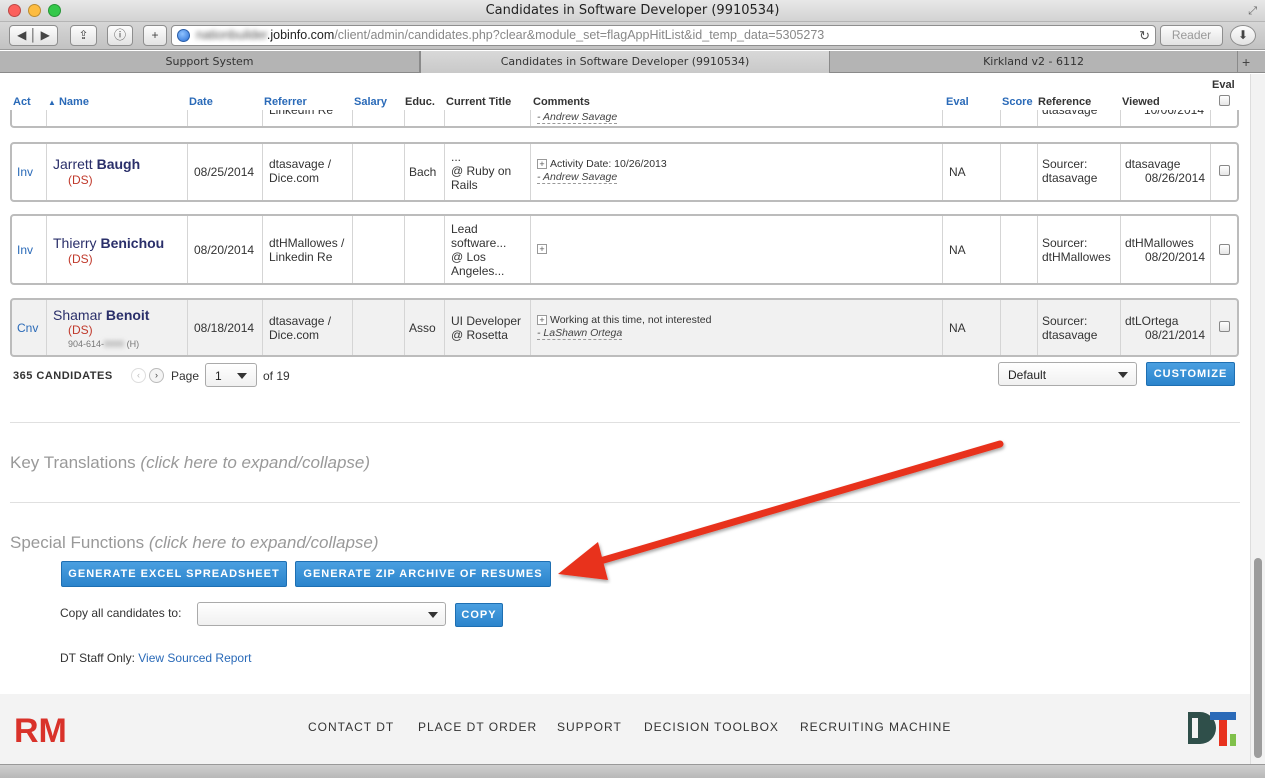  What do you see at coordinates (194, 658) in the screenshot?
I see `view-sourced-report-link: View Sourced Report` at bounding box center [194, 658].